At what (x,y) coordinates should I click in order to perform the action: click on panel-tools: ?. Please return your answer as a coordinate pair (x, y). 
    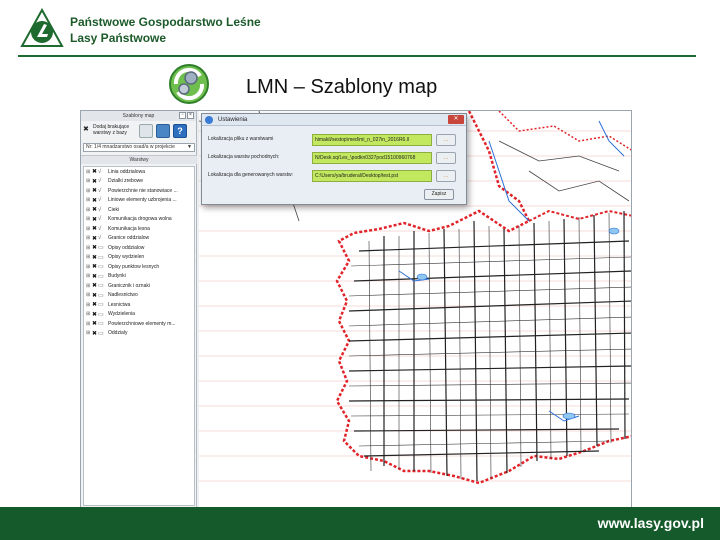
    Looking at the image, I should click on (163, 131).